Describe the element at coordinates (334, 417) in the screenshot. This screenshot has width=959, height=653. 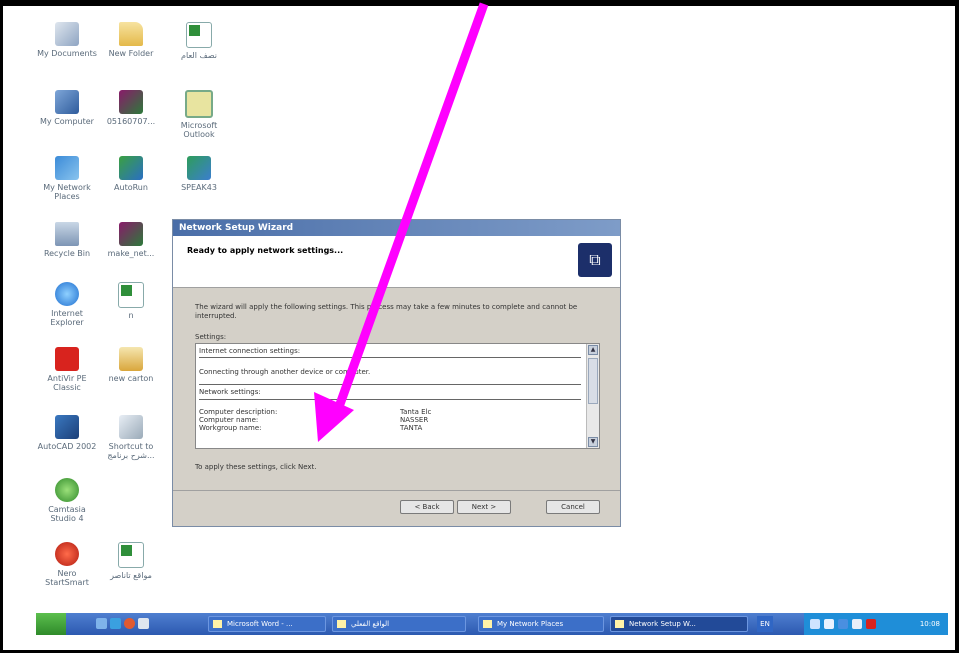
I see `annotation-arrow-head` at that location.